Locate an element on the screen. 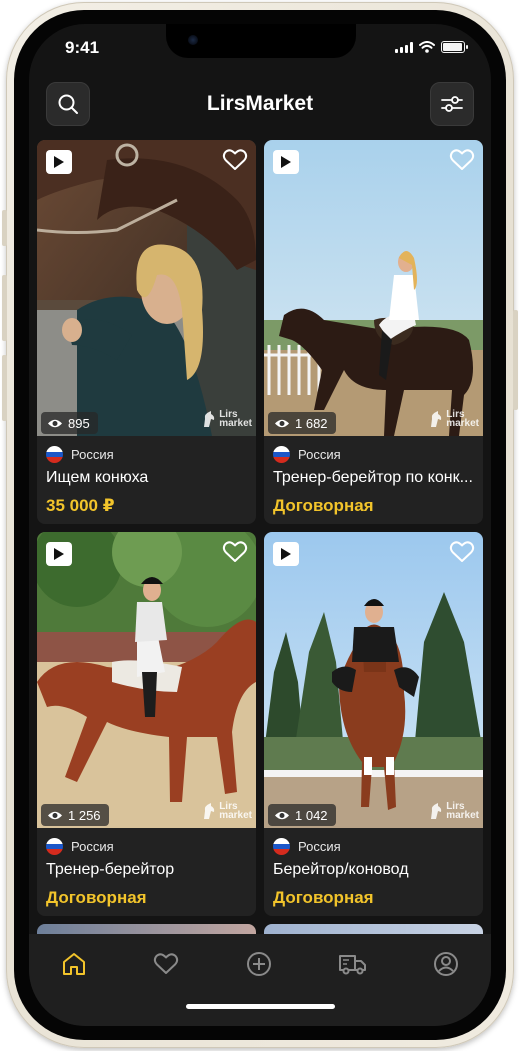 The image size is (520, 1051). views-counter: 895 is located at coordinates (69, 423).